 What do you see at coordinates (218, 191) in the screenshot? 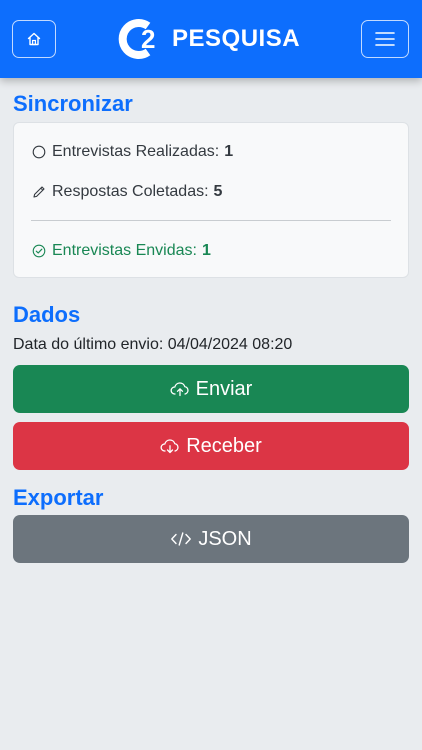
I see `answers-collected-value: 5` at bounding box center [218, 191].